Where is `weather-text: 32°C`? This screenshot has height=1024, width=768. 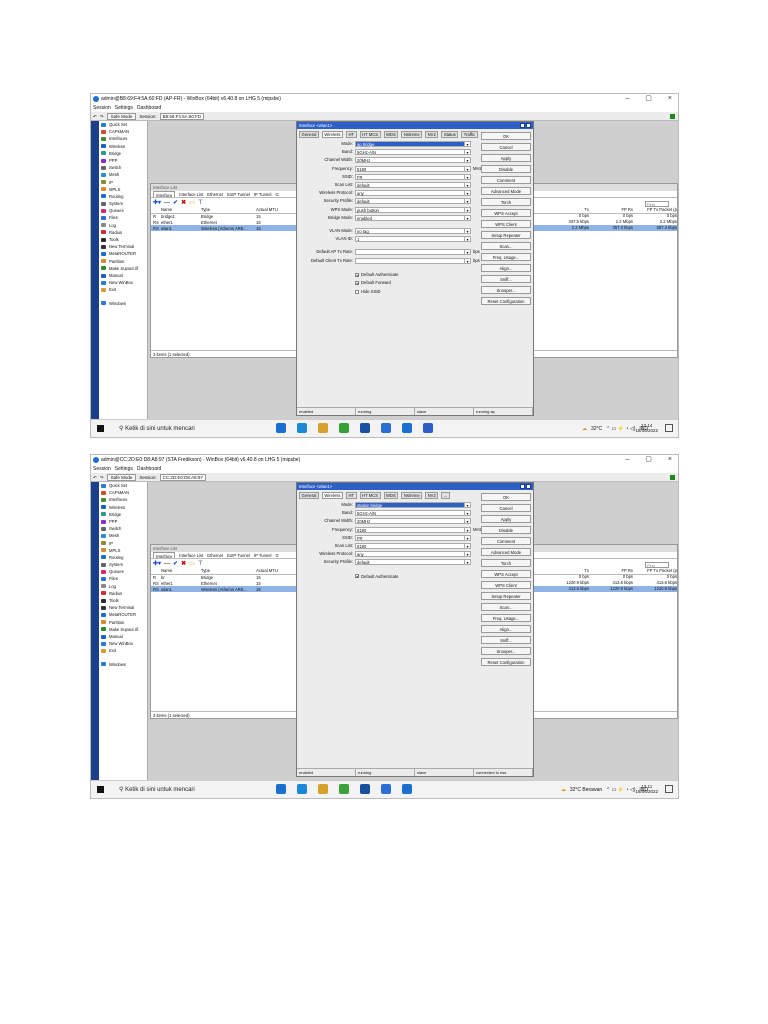
weather-text: 32°C is located at coordinates (596, 429).